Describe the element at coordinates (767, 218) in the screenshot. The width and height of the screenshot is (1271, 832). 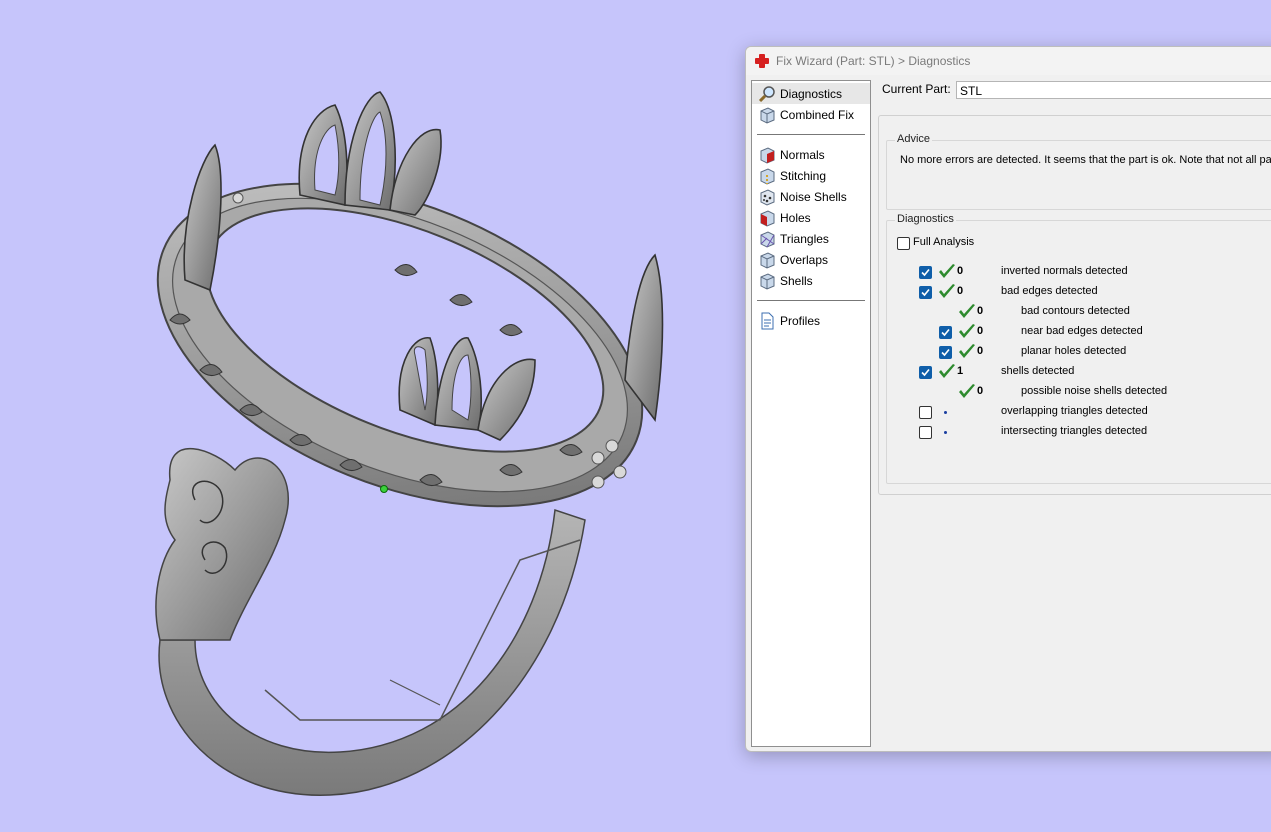
I see `holes-cube-icon` at that location.